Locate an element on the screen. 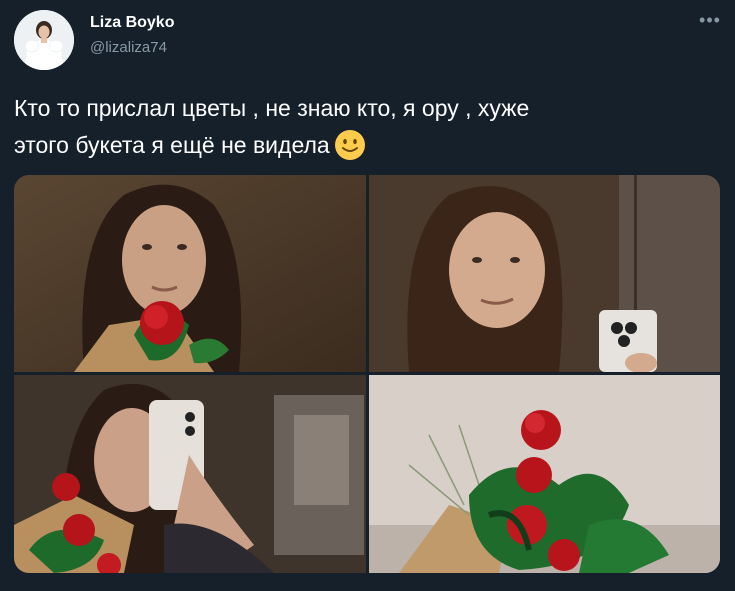 This screenshot has height=591, width=735. display-name: Liza Boyko is located at coordinates (132, 23).